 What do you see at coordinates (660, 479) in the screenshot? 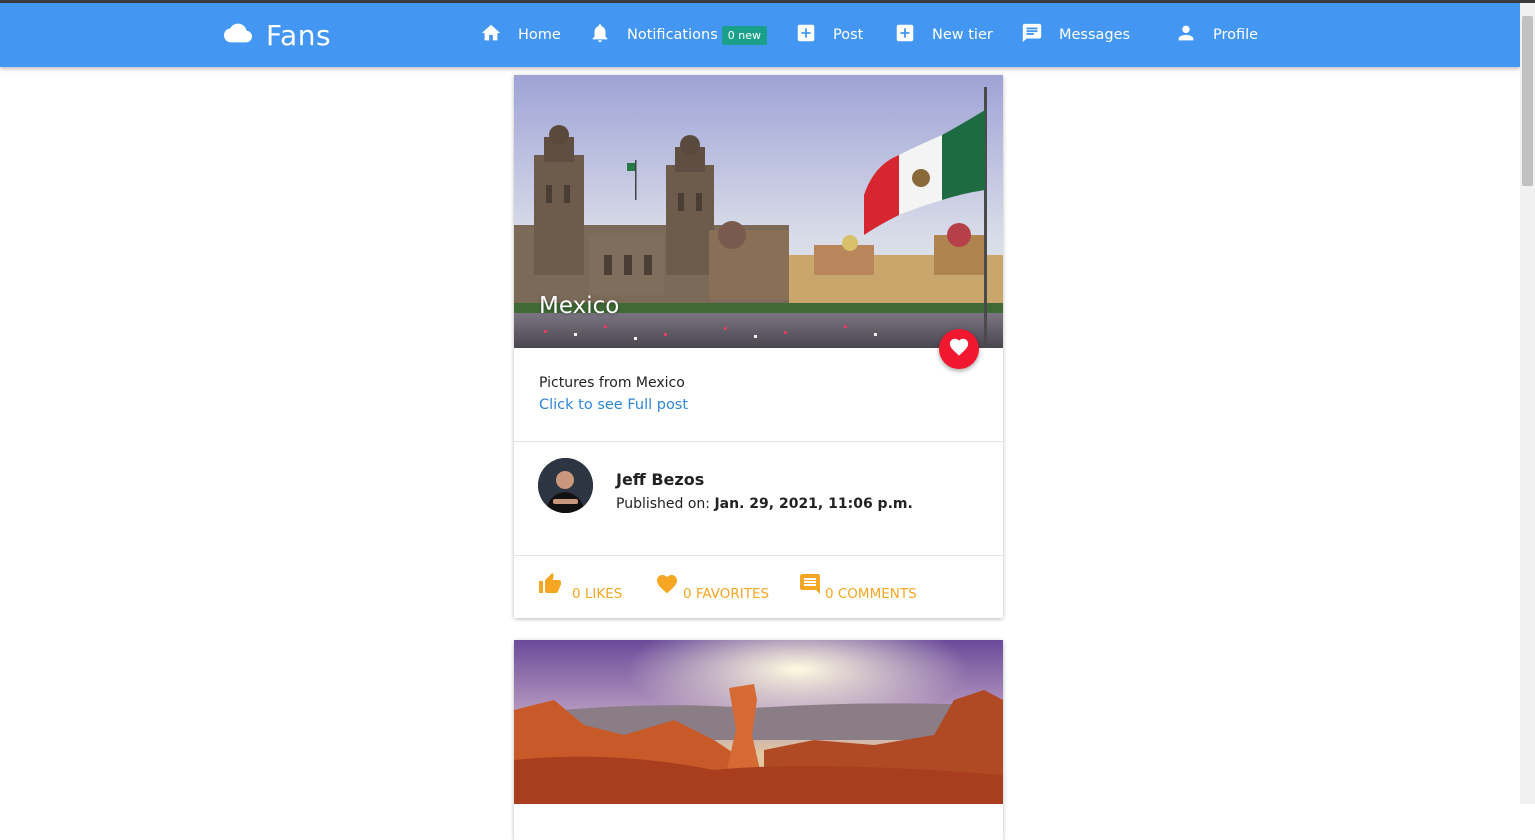
I see `author-name: Jeff Bezos` at bounding box center [660, 479].